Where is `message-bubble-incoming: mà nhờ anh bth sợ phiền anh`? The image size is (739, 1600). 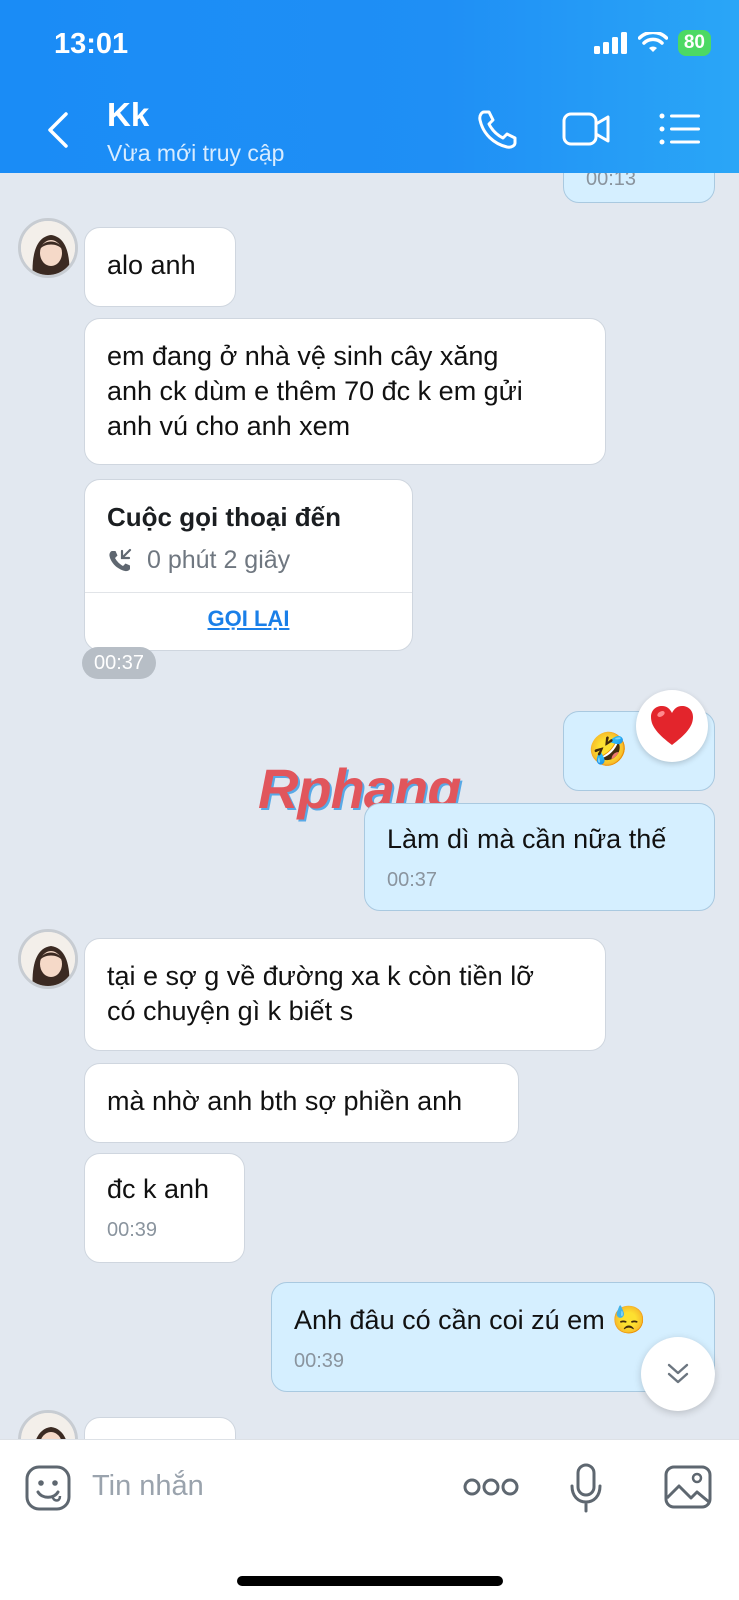 message-bubble-incoming: mà nhờ anh bth sợ phiền anh is located at coordinates (301, 1103).